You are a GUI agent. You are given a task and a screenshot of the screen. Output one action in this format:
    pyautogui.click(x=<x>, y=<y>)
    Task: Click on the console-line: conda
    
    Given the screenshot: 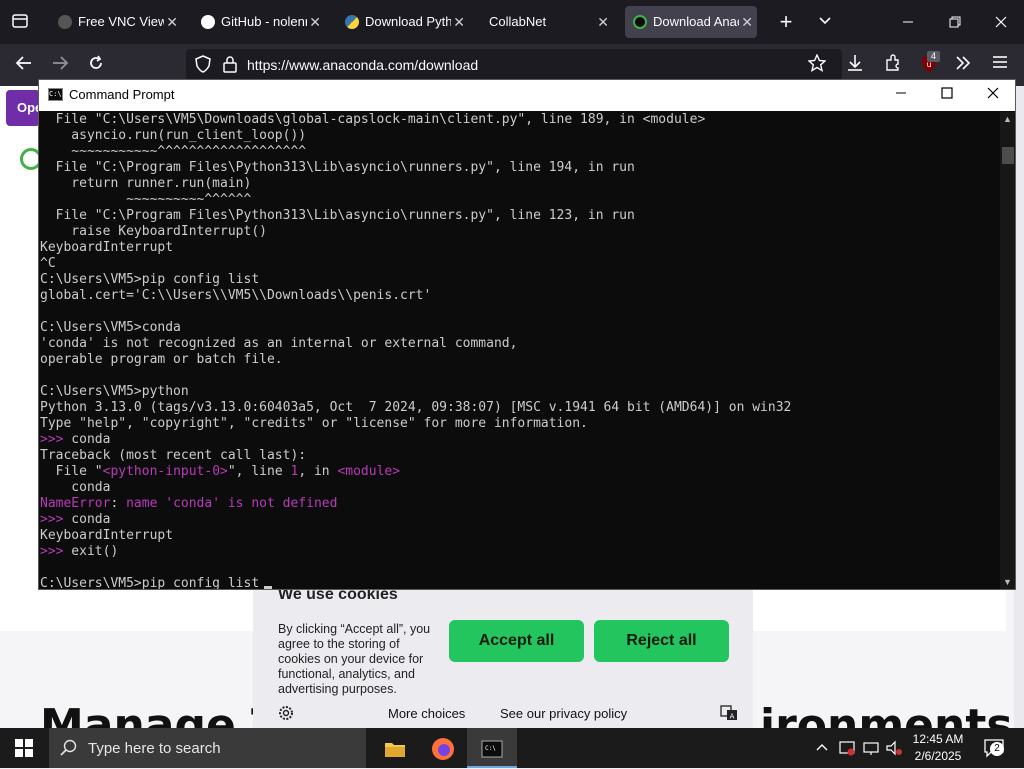 What is the action you would take?
    pyautogui.click(x=75, y=487)
    